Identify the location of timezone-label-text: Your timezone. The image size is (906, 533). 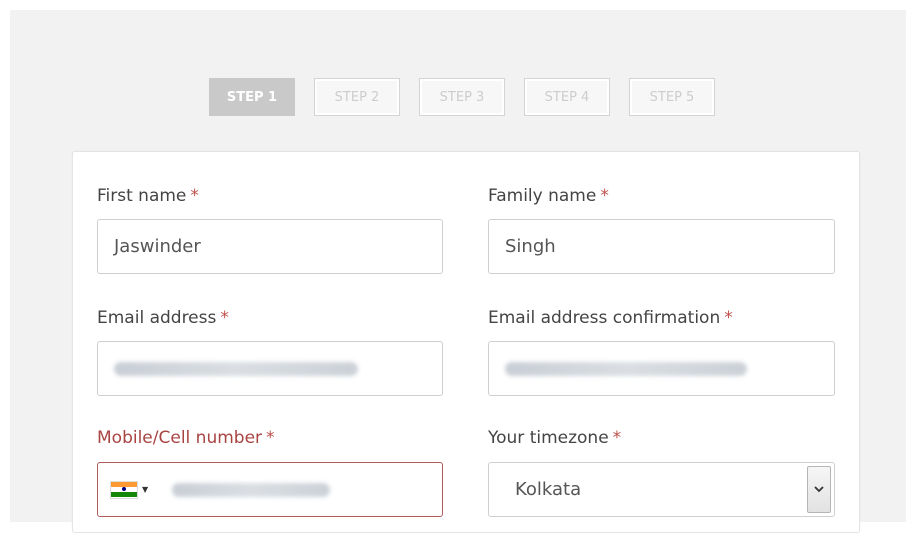
(548, 438).